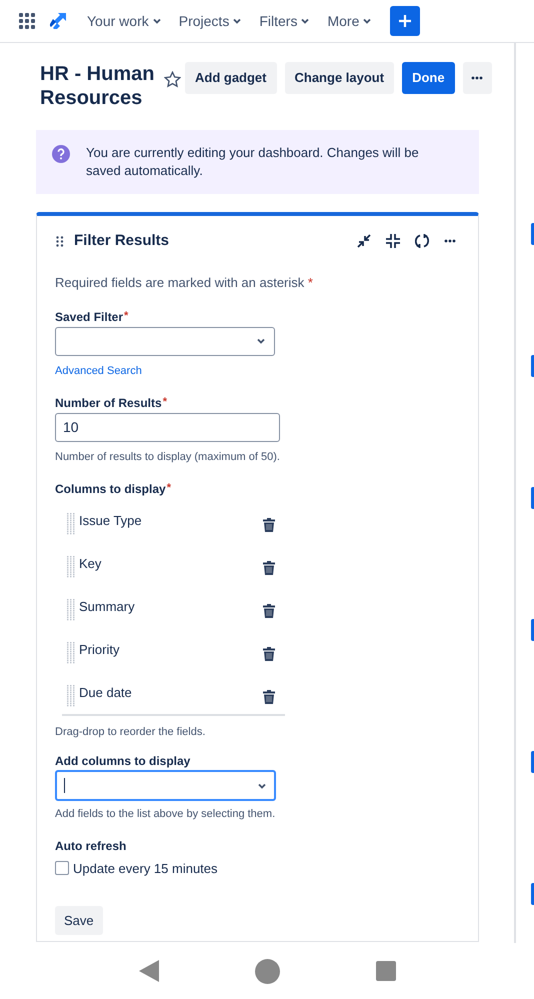 The width and height of the screenshot is (534, 999). Describe the element at coordinates (123, 761) in the screenshot. I see `field-label: Add columns to display` at that location.